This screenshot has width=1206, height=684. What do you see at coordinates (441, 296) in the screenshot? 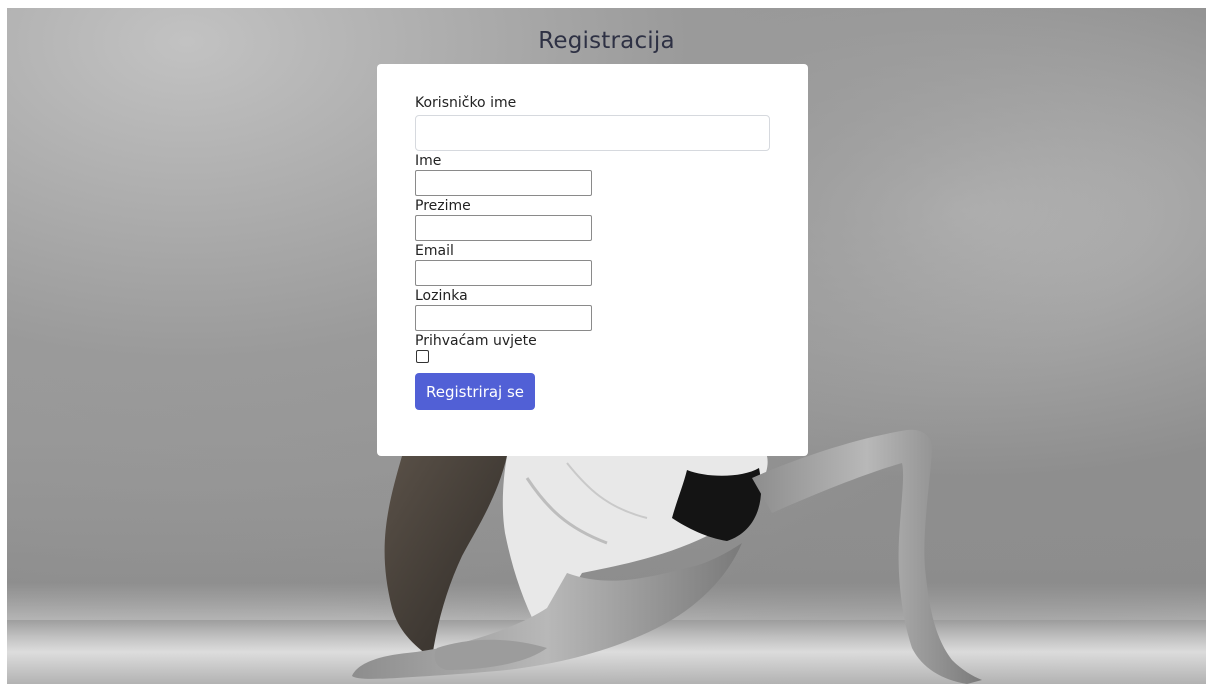
I see `password-label: Lozinka` at bounding box center [441, 296].